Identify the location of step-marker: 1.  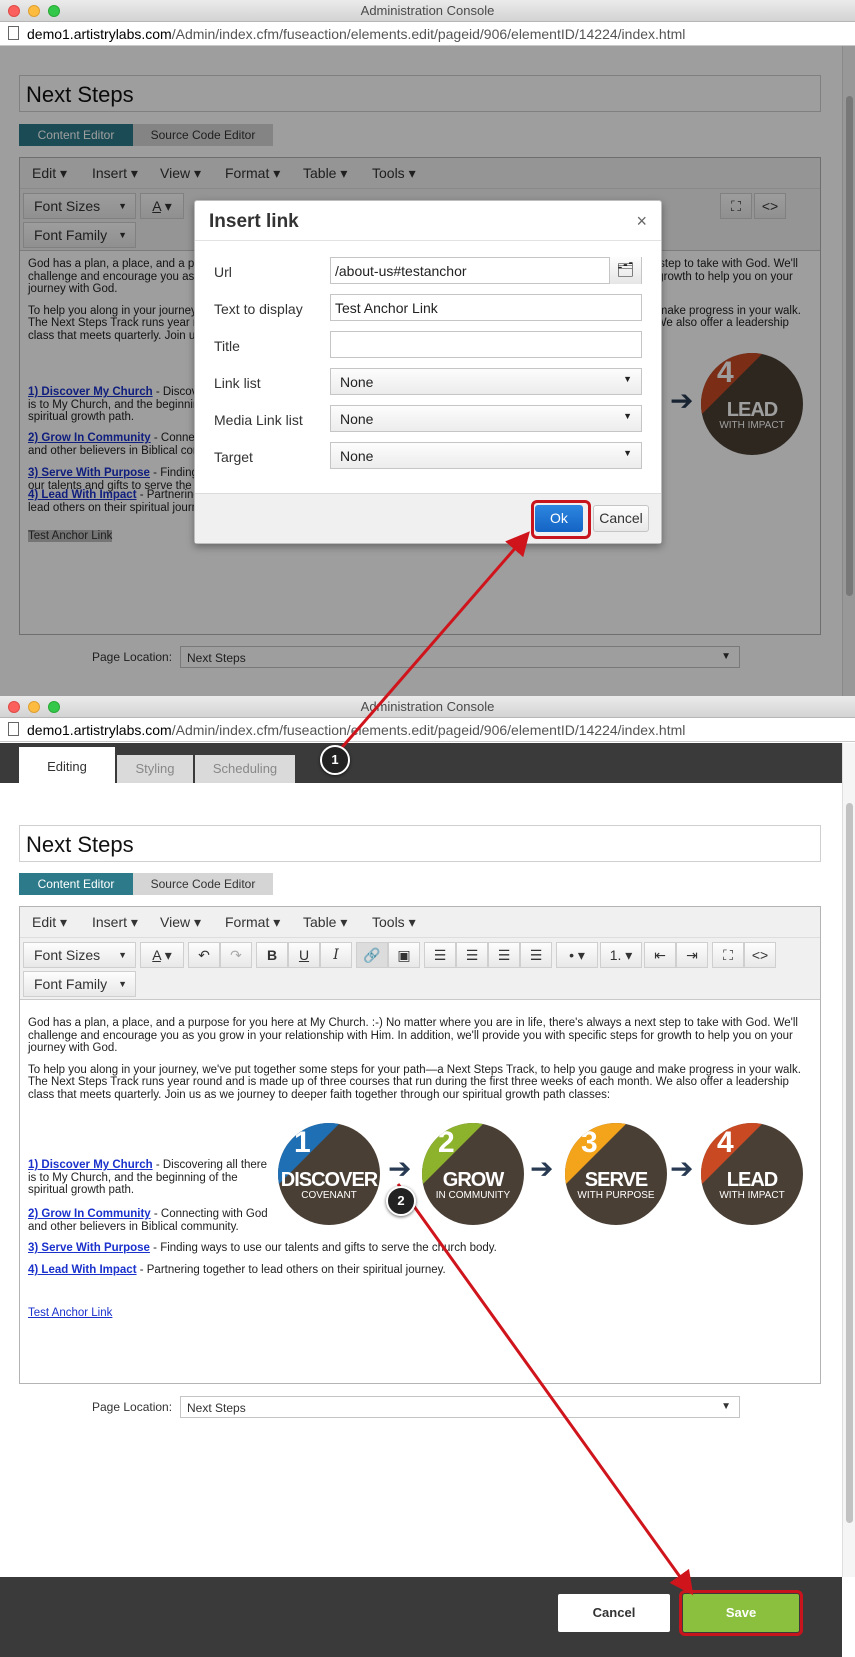
(335, 760).